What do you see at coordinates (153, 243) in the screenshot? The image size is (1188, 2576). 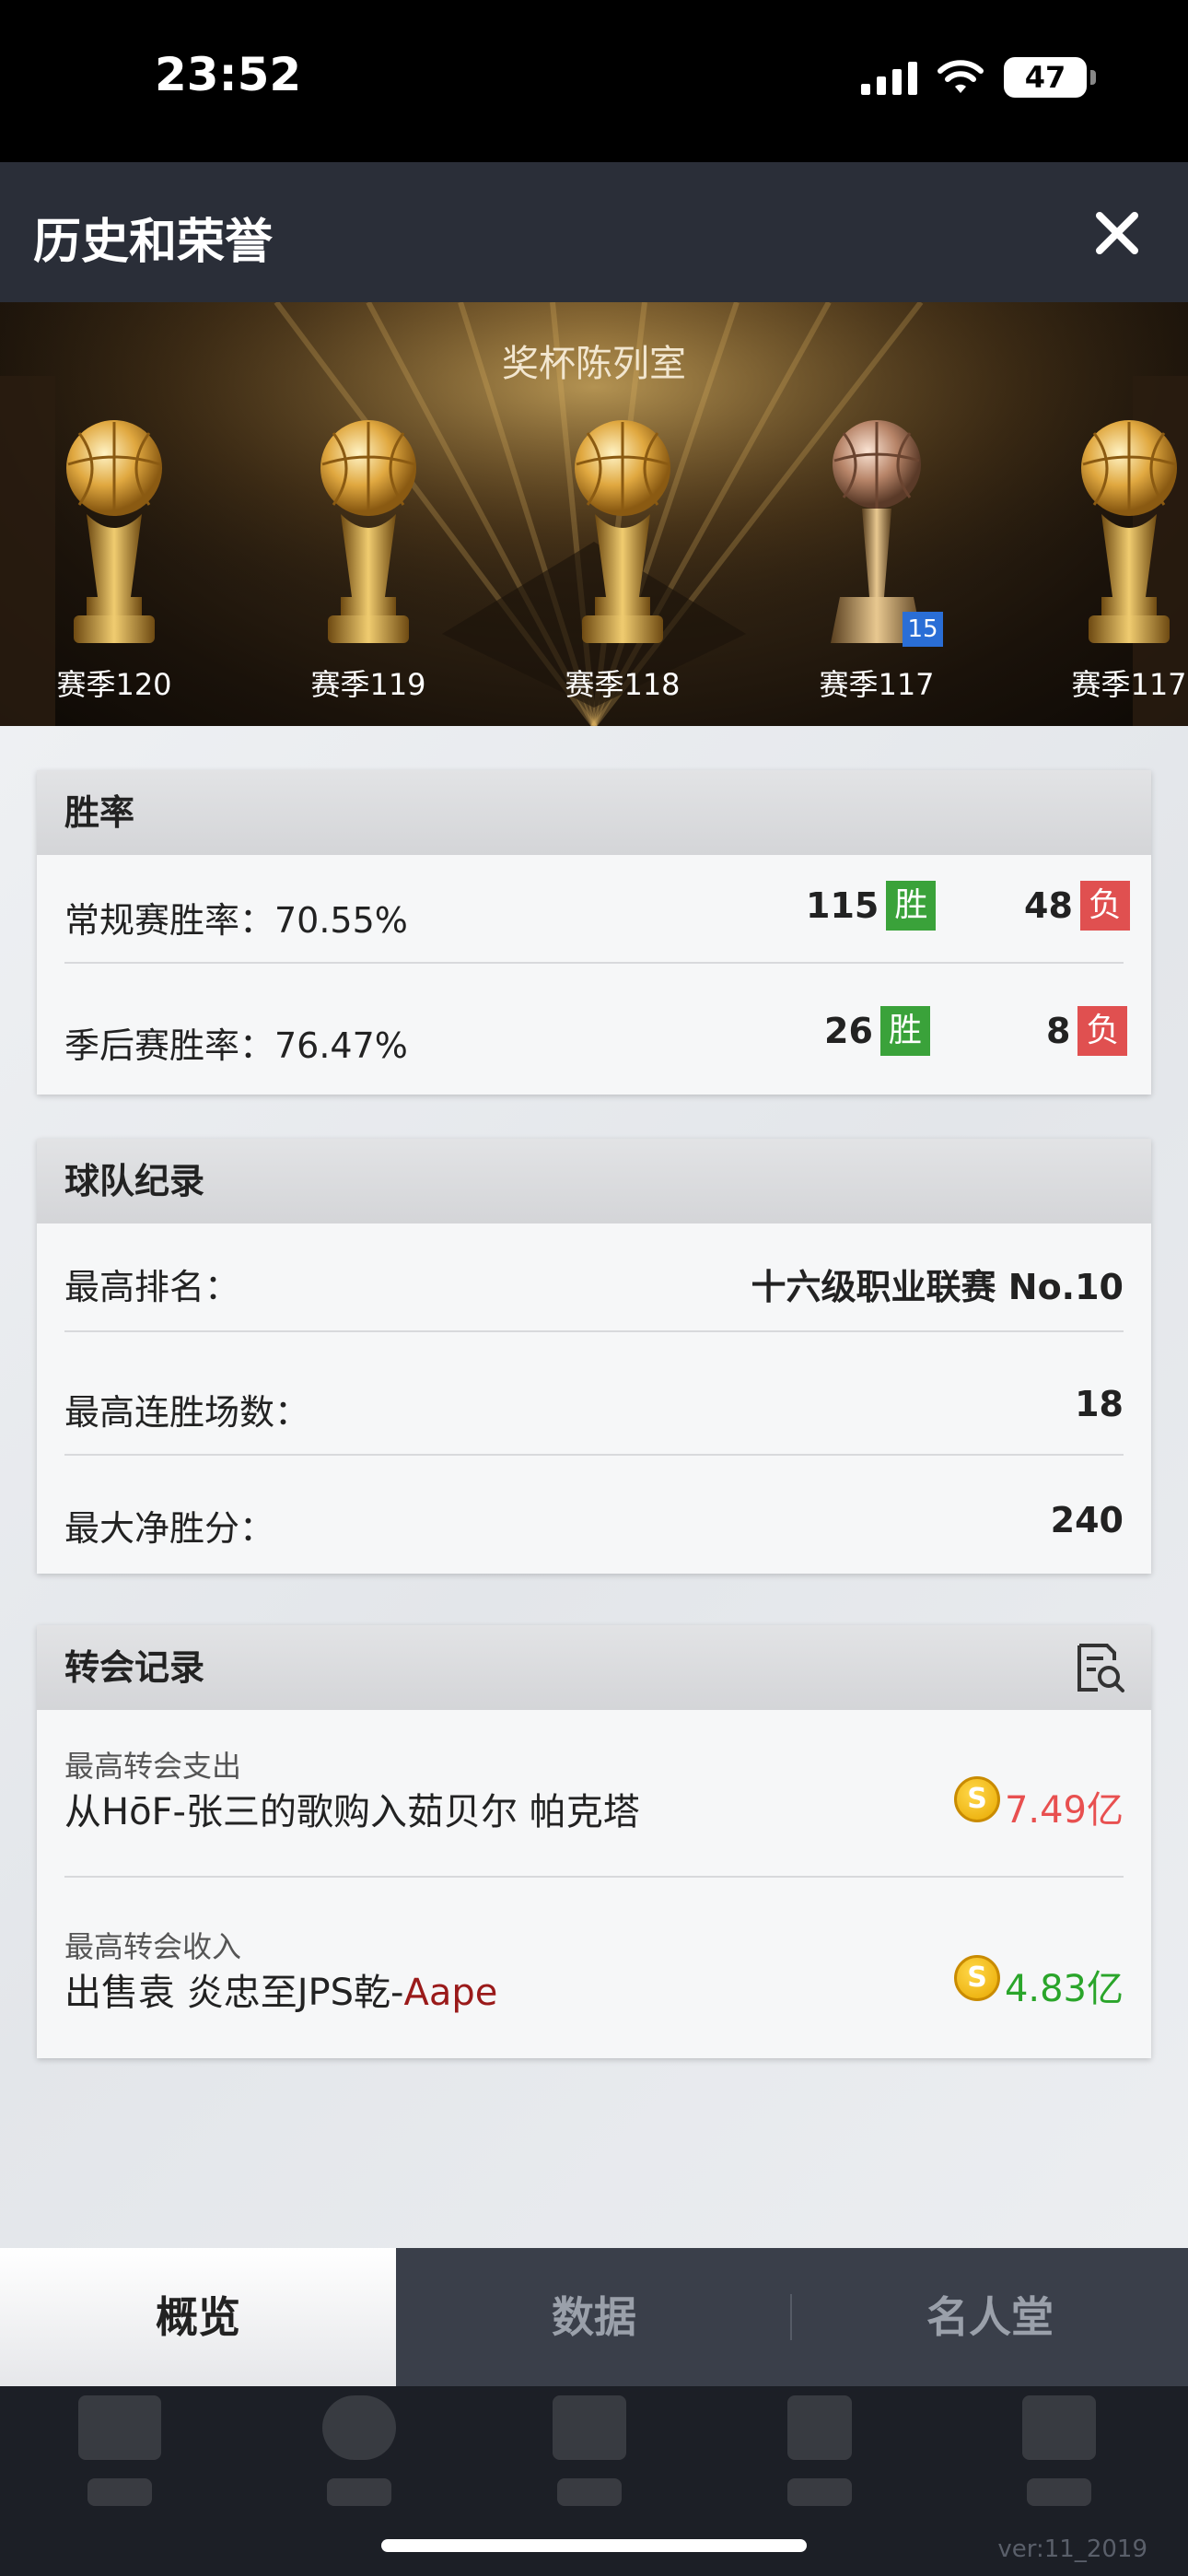 I see `page-title: 历史和荣誉` at bounding box center [153, 243].